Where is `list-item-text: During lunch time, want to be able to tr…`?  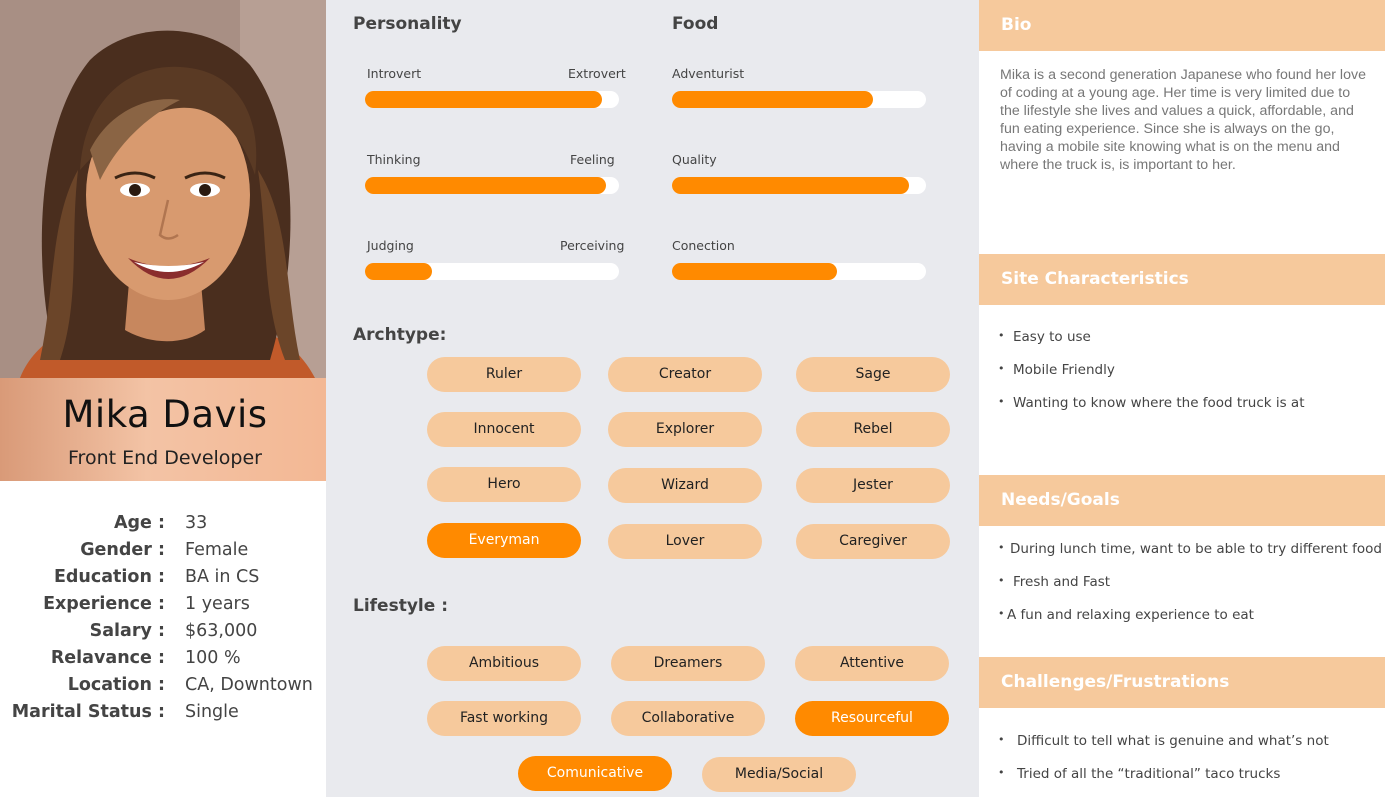 list-item-text: During lunch time, want to be able to tr… is located at coordinates (1197, 549).